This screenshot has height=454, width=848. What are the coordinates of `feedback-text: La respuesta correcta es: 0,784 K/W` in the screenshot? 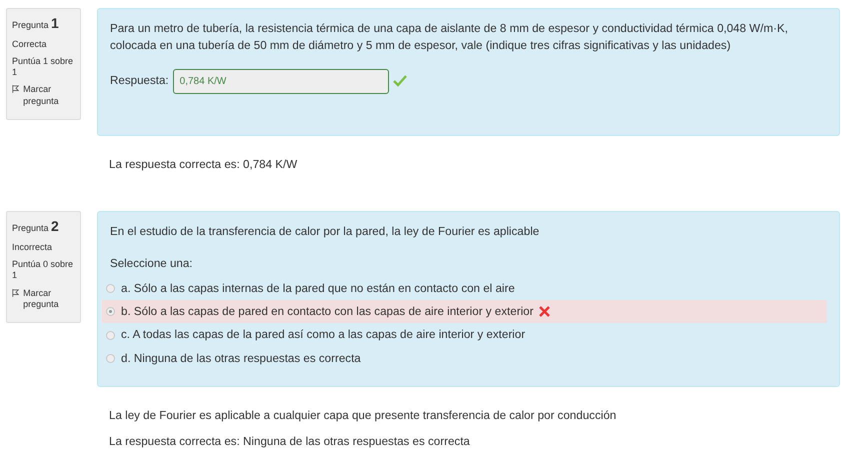 It's located at (203, 165).